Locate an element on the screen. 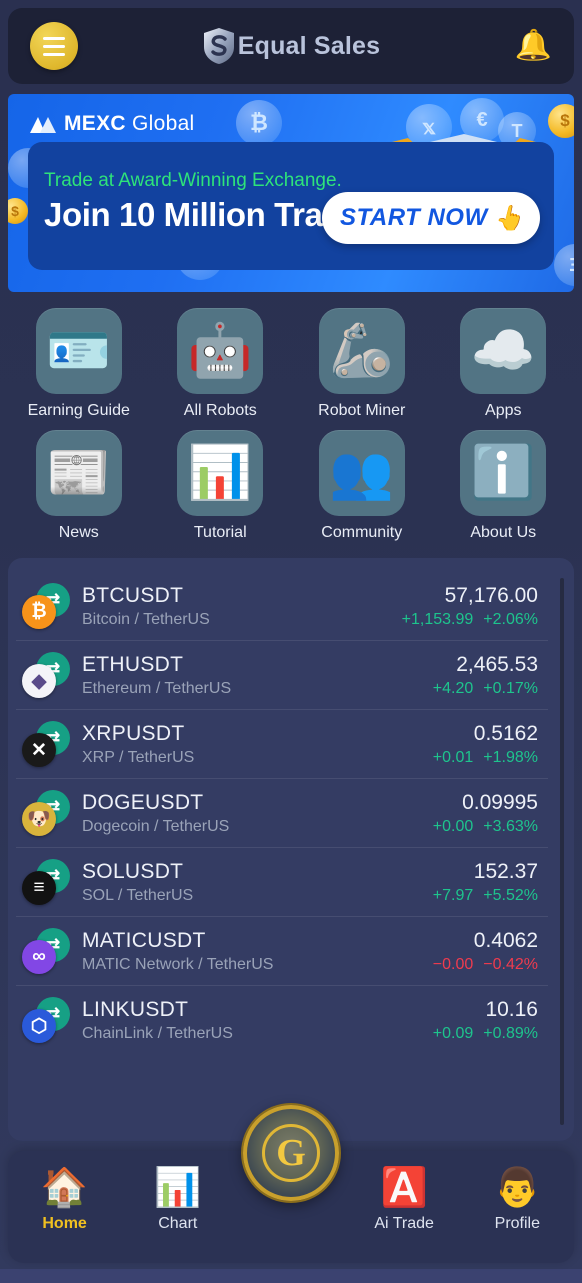  grid-item-label: News is located at coordinates (78, 532).